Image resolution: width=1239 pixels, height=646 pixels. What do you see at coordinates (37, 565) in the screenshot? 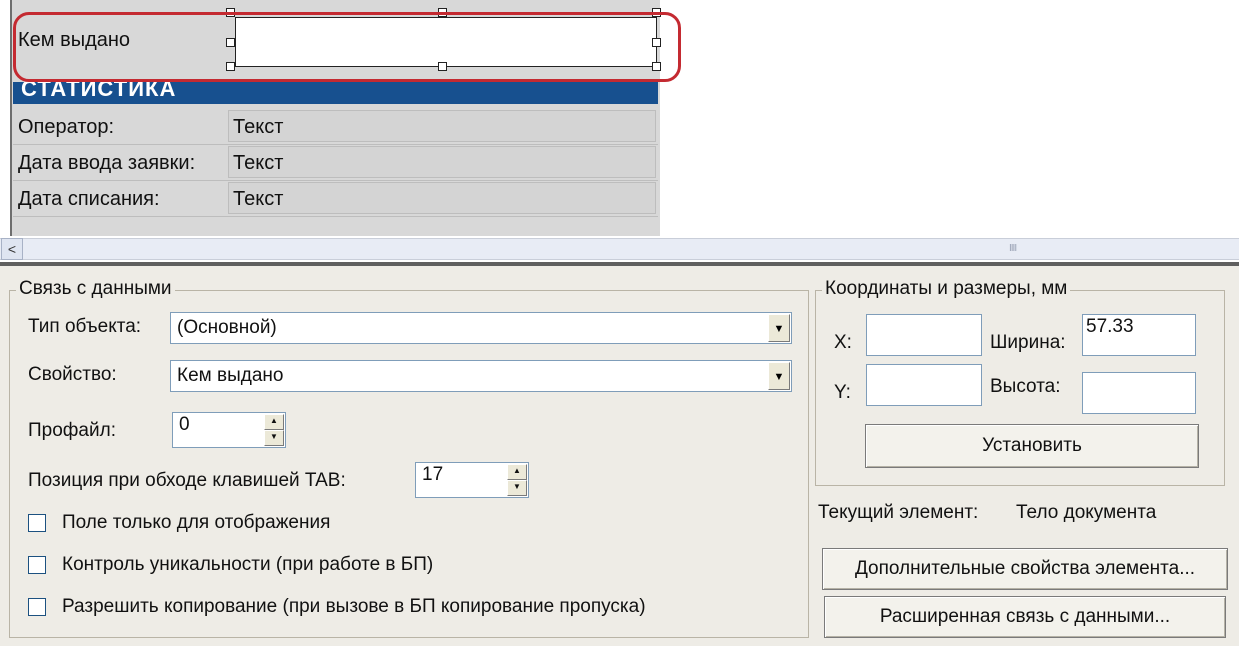
I see `checkbox-uniqueness-control` at bounding box center [37, 565].